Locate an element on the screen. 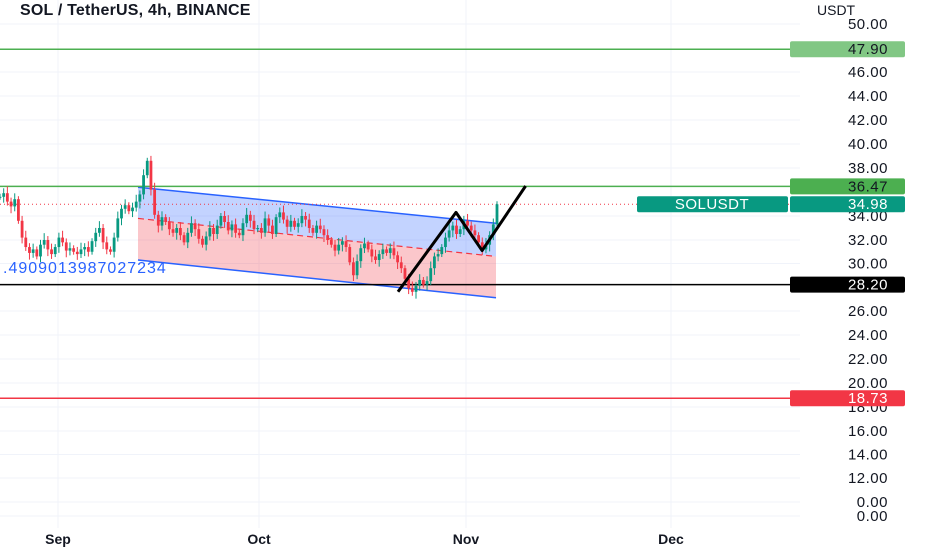 This screenshot has height=555, width=932. y-tick-label: 24.00 is located at coordinates (868, 335).